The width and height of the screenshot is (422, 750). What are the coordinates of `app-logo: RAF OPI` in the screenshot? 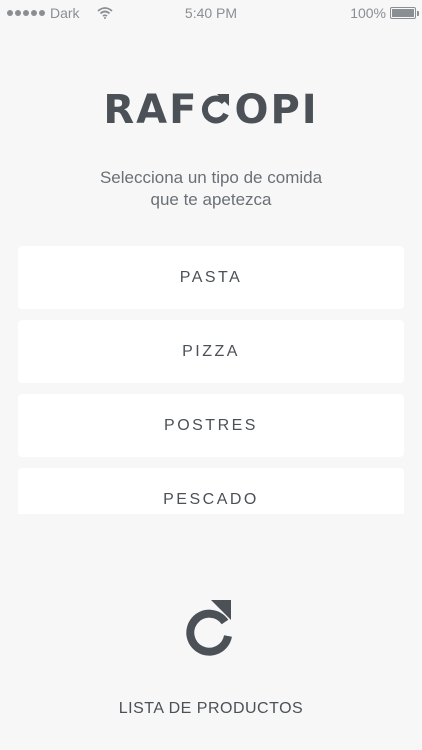 It's located at (211, 110).